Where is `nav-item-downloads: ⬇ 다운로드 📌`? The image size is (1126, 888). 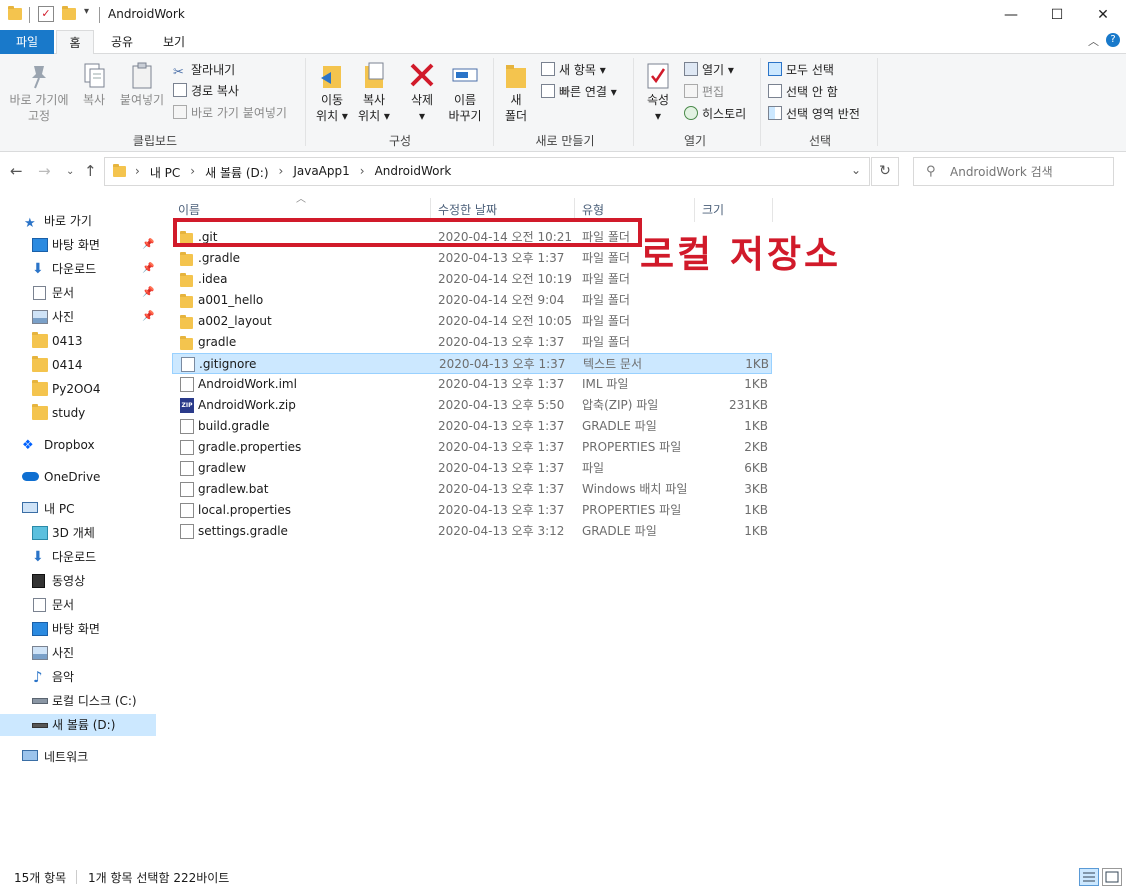
nav-item-downloads: ⬇ 다운로드 📌 is located at coordinates (78, 269).